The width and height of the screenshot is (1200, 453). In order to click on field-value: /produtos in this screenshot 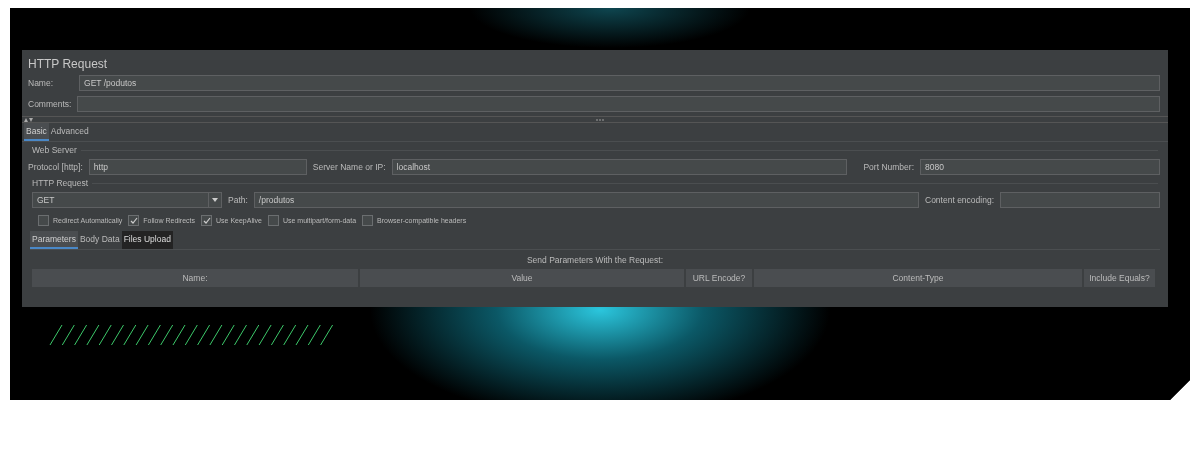, I will do `click(276, 200)`.